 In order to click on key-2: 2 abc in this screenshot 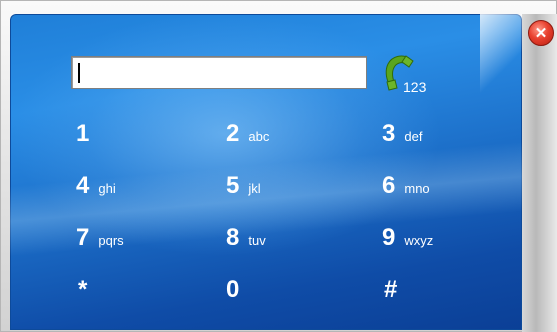, I will do `click(247, 138)`.